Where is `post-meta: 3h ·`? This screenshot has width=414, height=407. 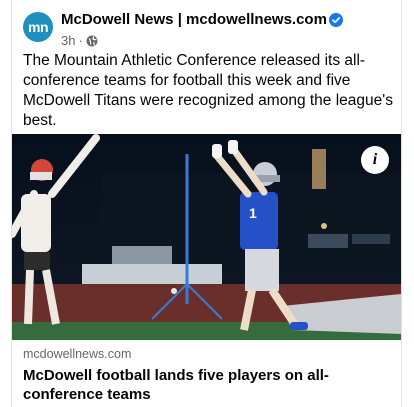
post-meta: 3h · is located at coordinates (79, 40).